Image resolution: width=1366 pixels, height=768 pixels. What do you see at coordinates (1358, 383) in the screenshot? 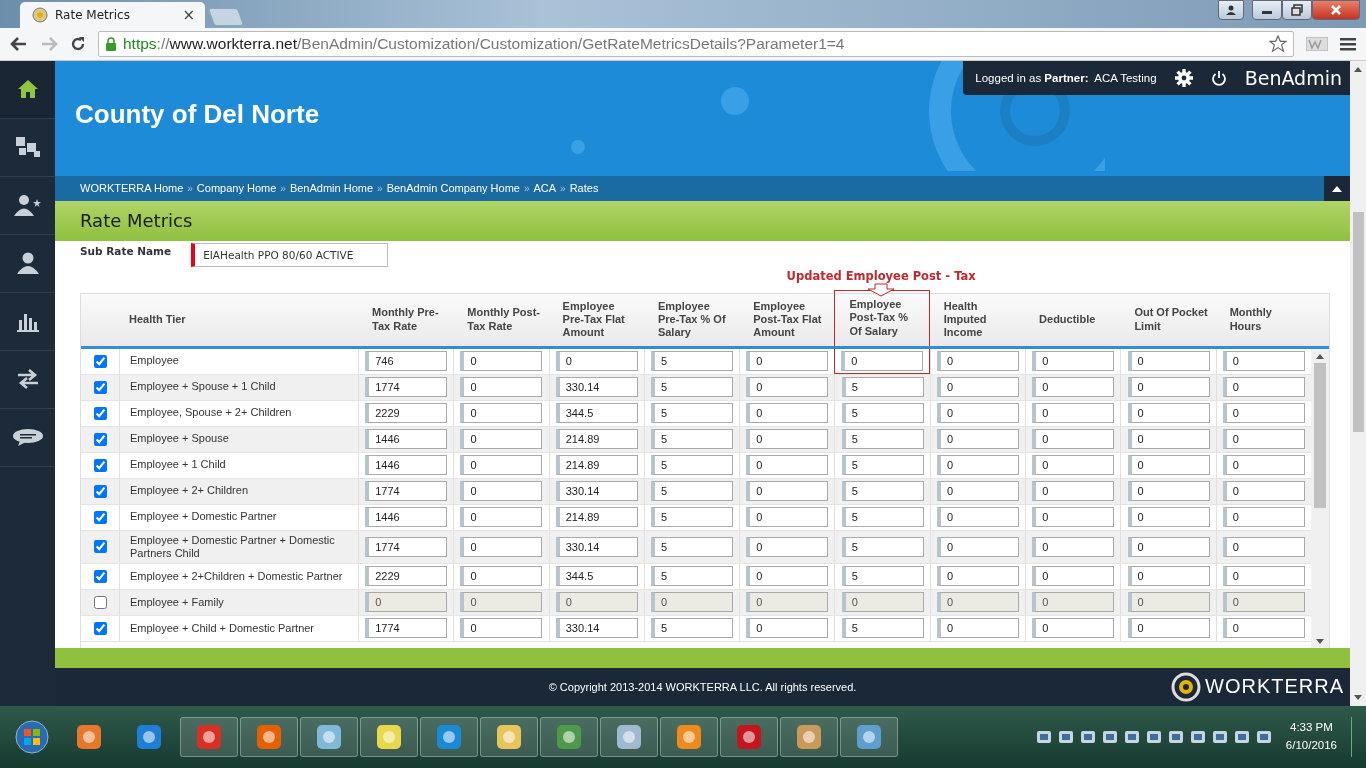
I see `page-scrollbar` at bounding box center [1358, 383].